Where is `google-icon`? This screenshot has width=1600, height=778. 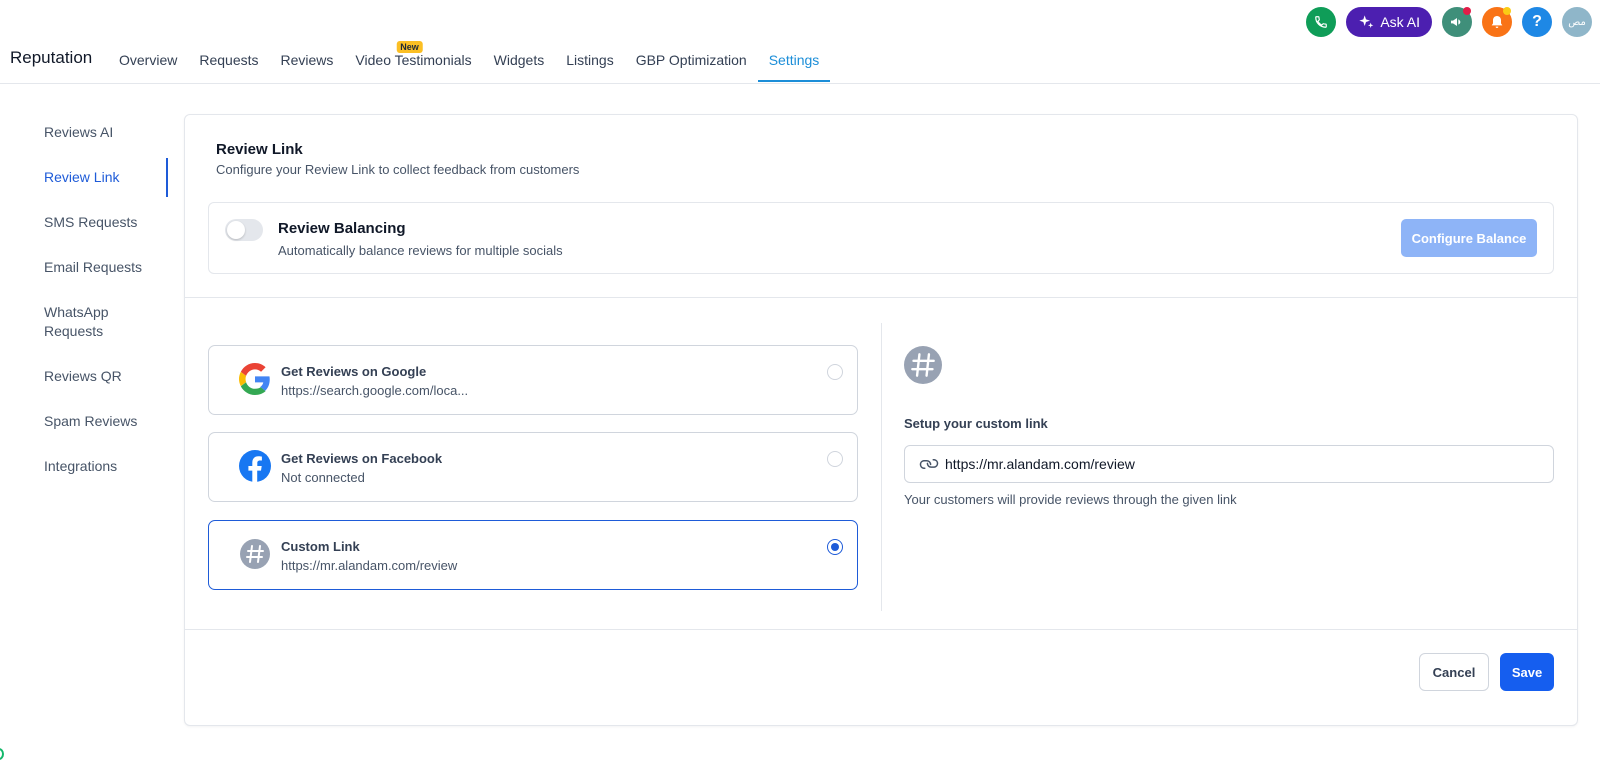
google-icon is located at coordinates (254, 379).